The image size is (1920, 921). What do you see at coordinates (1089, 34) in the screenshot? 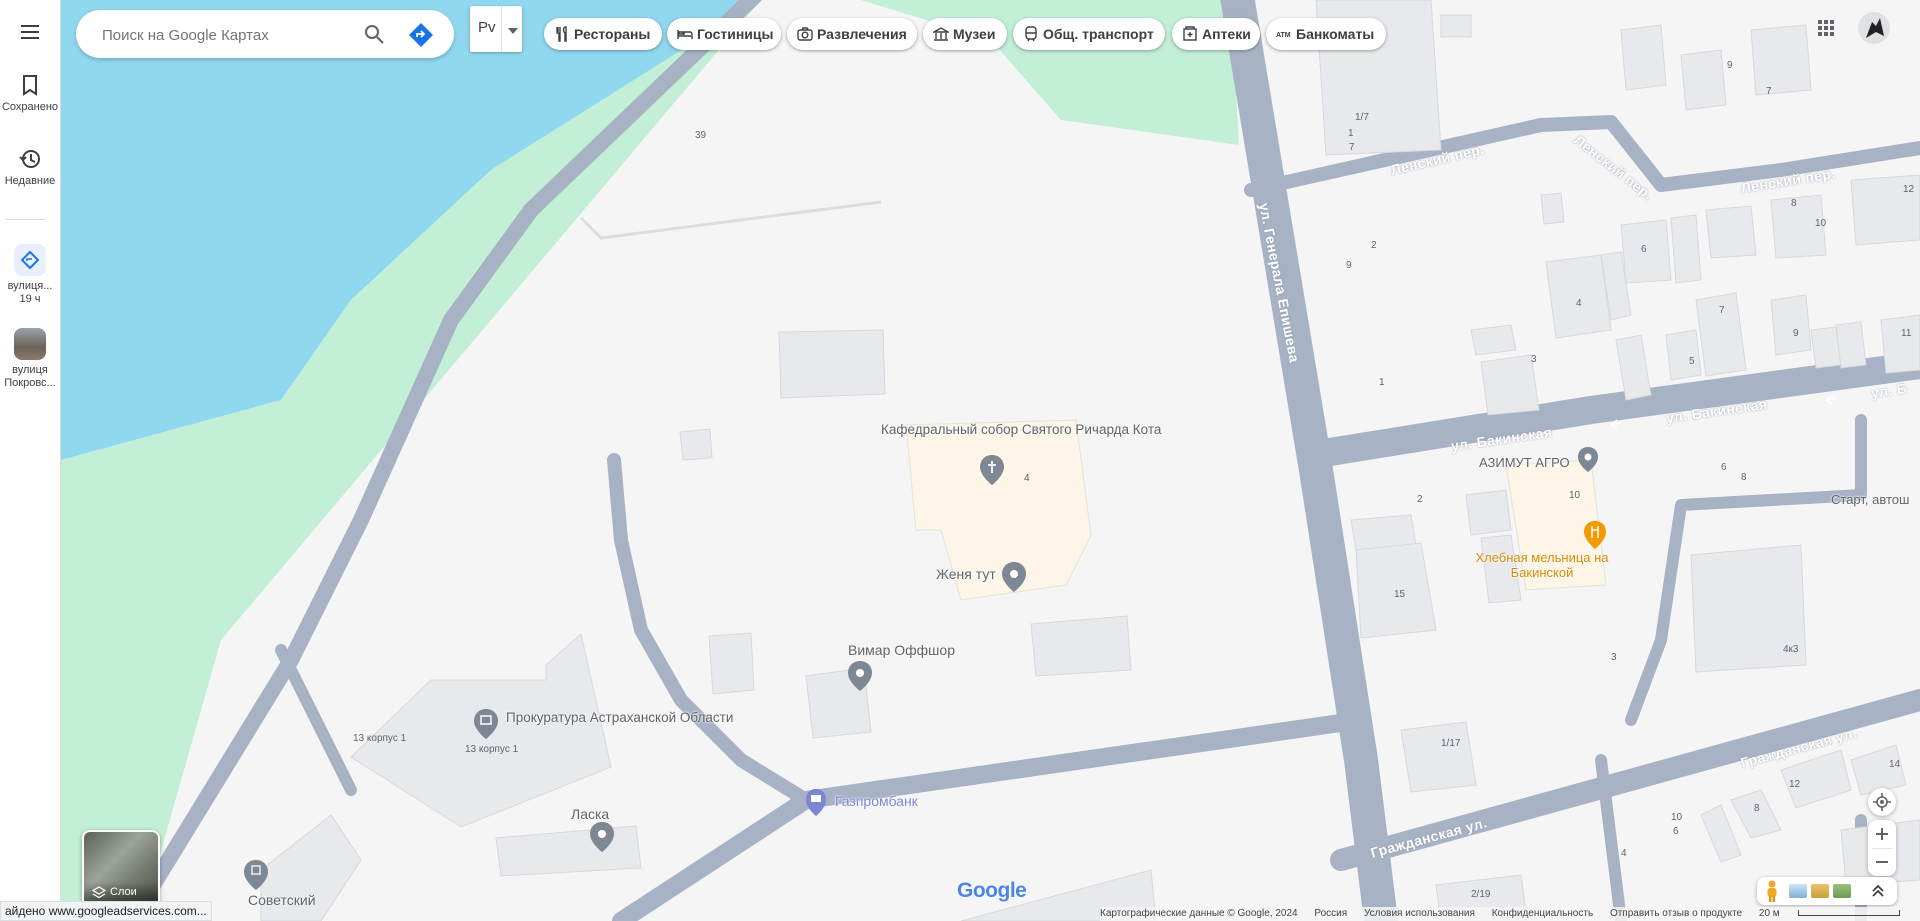
I see `chip-transit: Общ. транспорт` at bounding box center [1089, 34].